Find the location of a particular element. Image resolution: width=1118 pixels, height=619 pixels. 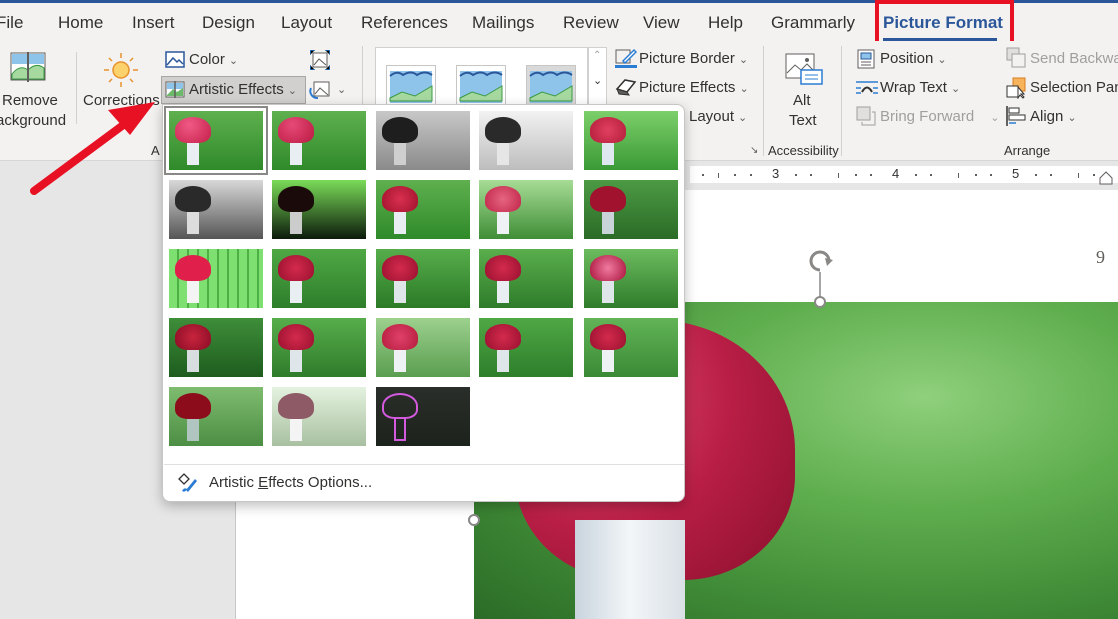

scroll-down-icon: ⌄ is located at coordinates (597, 80).